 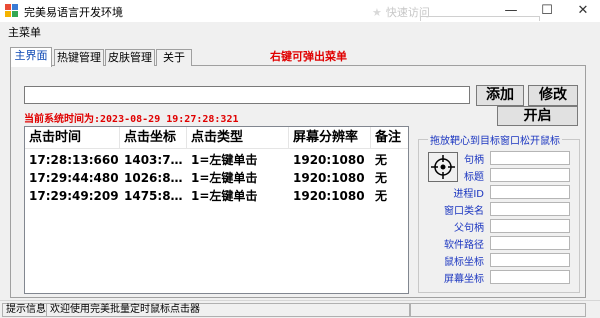 What do you see at coordinates (553, 95) in the screenshot?
I see `modify-button: 修改` at bounding box center [553, 95].